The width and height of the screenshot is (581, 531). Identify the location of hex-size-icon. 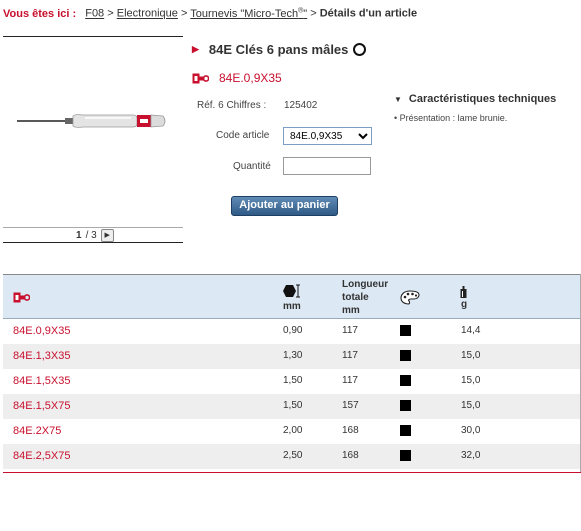
(291, 291).